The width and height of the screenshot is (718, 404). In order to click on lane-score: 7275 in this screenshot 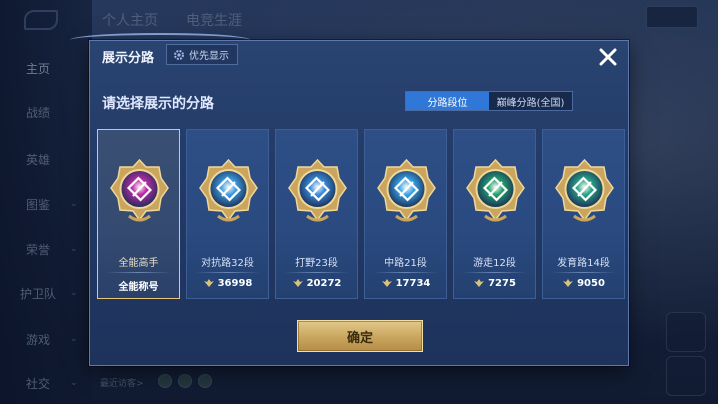, I will do `click(494, 283)`.